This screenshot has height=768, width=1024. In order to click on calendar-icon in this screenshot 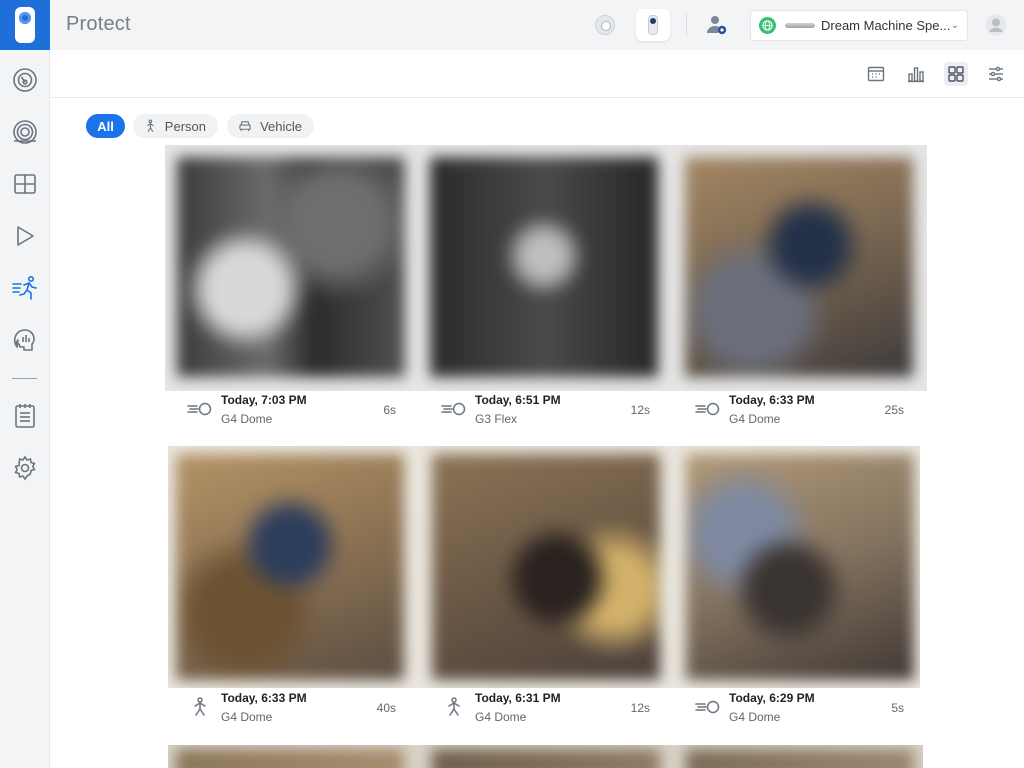, I will do `click(876, 74)`.